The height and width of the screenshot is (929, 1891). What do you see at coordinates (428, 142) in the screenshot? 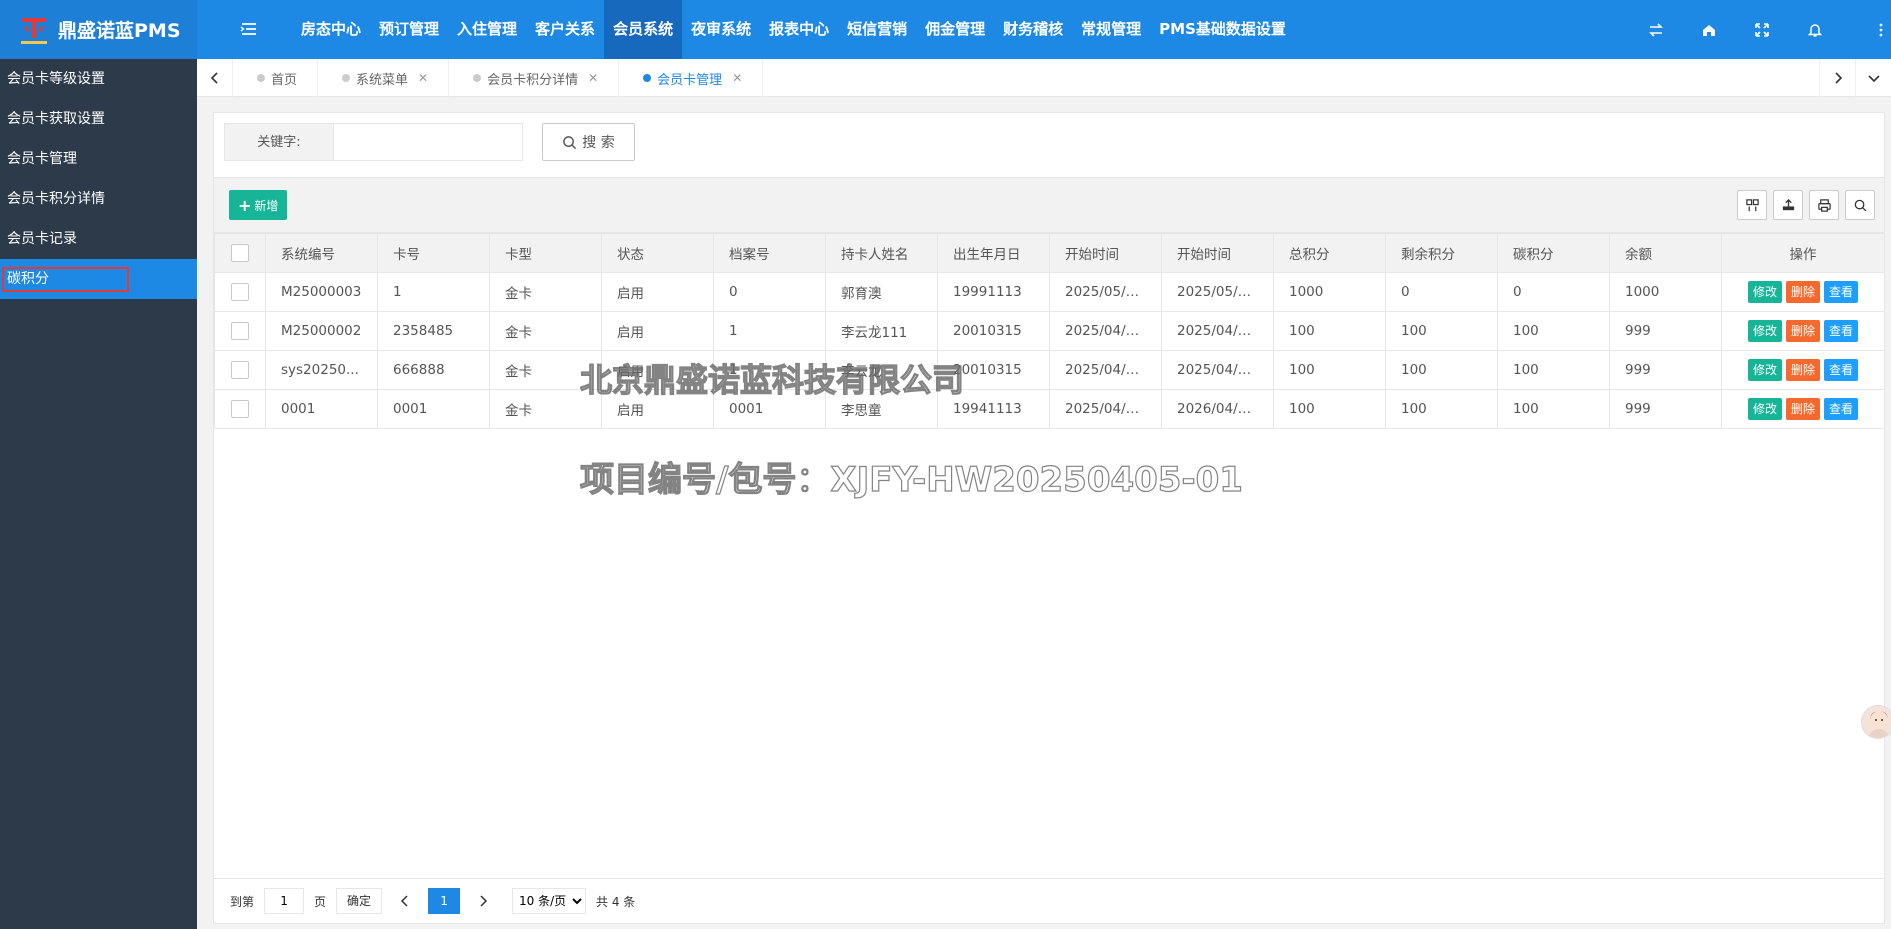
I see `keyword-input` at bounding box center [428, 142].